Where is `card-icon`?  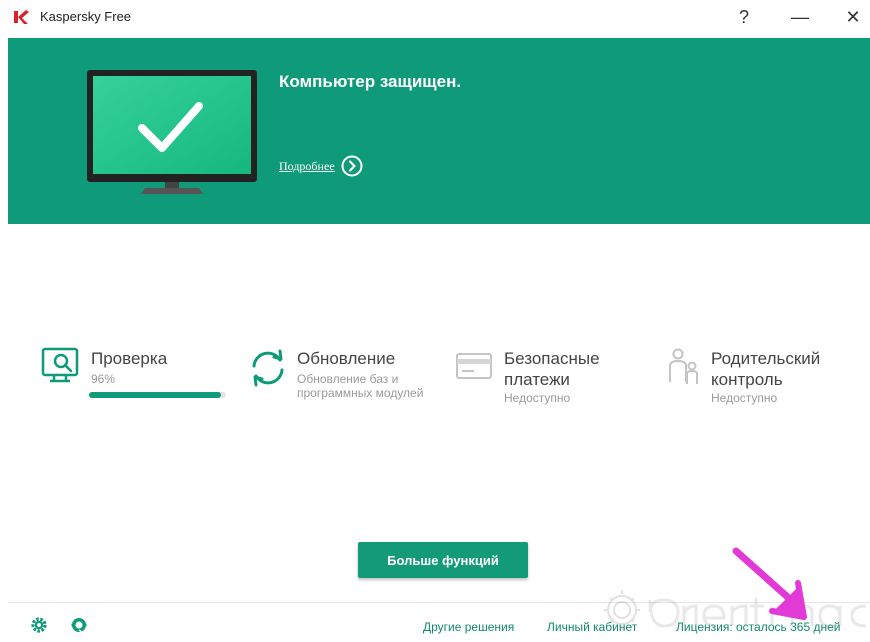
card-icon is located at coordinates (474, 366).